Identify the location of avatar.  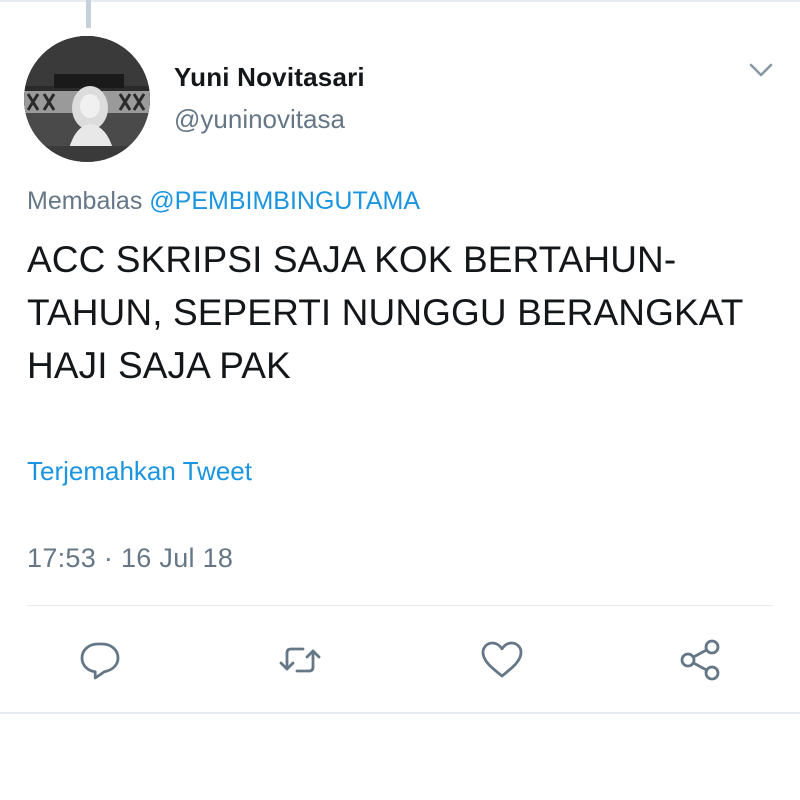
(87, 99).